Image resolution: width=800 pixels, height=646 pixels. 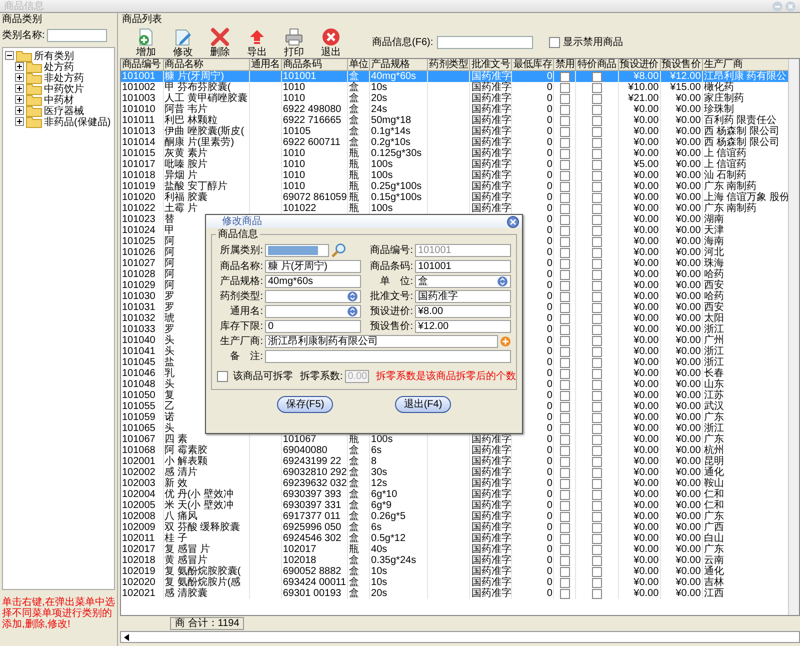 I want to click on table-row: 102018 黄 感冒片 102018 盒 0.35g*24s 国药准字 0 ¥0.00 ¥0.00 云南, so click(x=454, y=560).